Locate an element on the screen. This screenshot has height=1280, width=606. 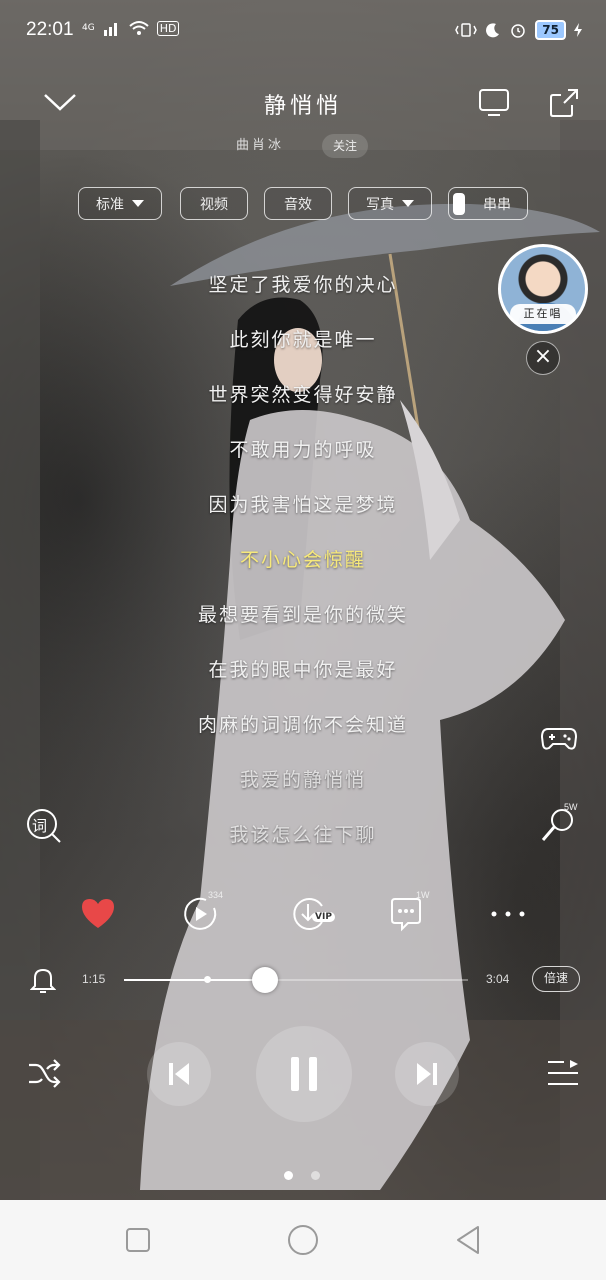
wifi-icon is located at coordinates (139, 28).